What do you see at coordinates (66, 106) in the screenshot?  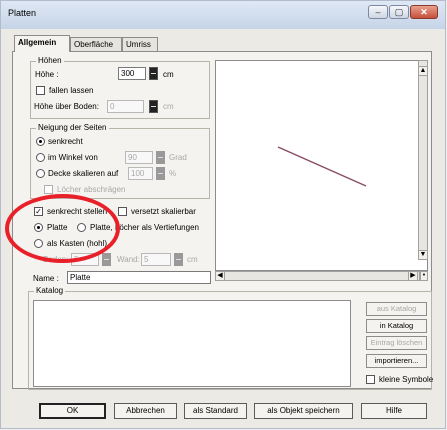 I see `hoehe-ueber-boden-label: Höhe über Boden:` at bounding box center [66, 106].